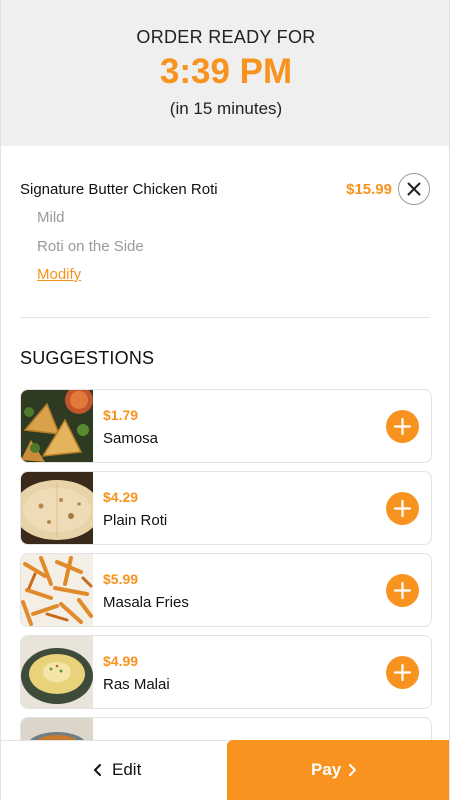 This screenshot has height=800, width=450. What do you see at coordinates (226, 672) in the screenshot?
I see `suggestion-card: $4.99 Ras Malai` at bounding box center [226, 672].